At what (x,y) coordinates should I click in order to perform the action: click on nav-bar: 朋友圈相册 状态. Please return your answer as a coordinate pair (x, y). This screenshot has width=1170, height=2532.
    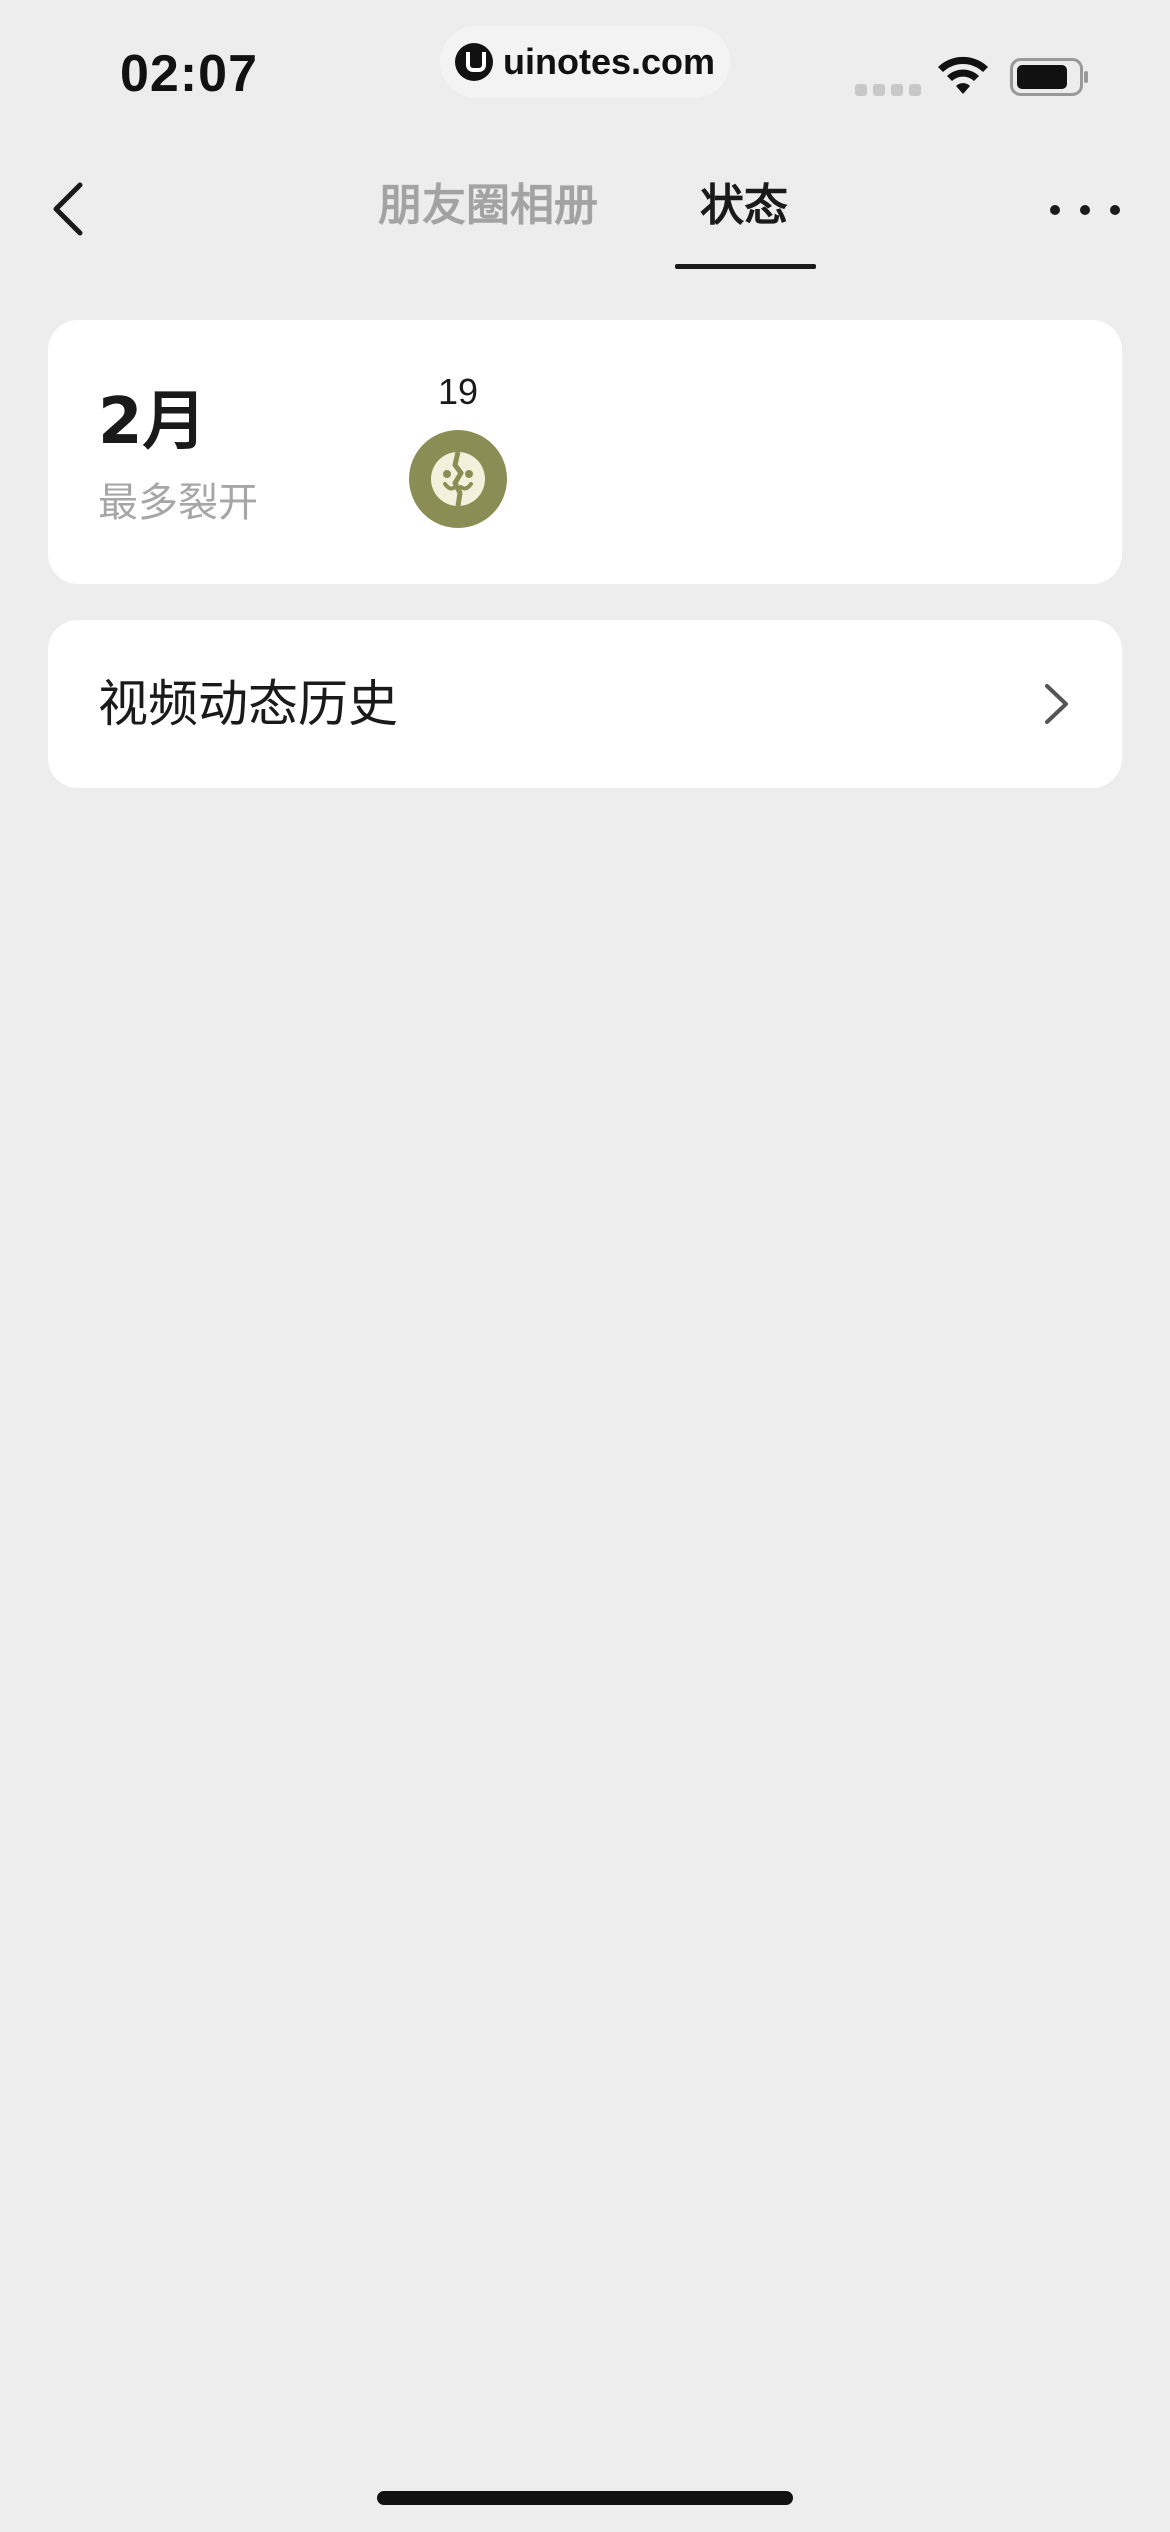
    Looking at the image, I should click on (585, 210).